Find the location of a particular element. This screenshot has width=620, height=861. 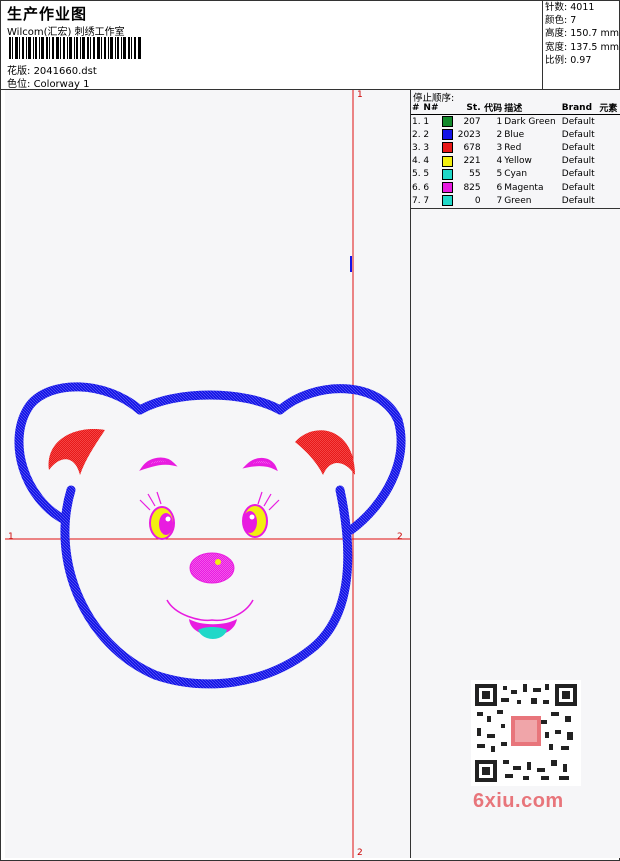

row-needle: 7 is located at coordinates (426, 200).